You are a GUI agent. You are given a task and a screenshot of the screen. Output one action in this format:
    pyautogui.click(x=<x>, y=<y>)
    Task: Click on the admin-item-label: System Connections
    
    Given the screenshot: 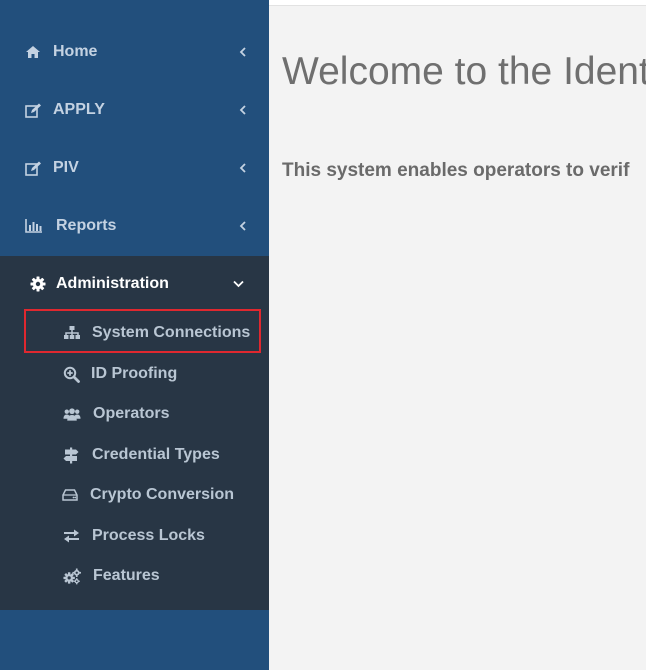 What is the action you would take?
    pyautogui.click(x=171, y=332)
    